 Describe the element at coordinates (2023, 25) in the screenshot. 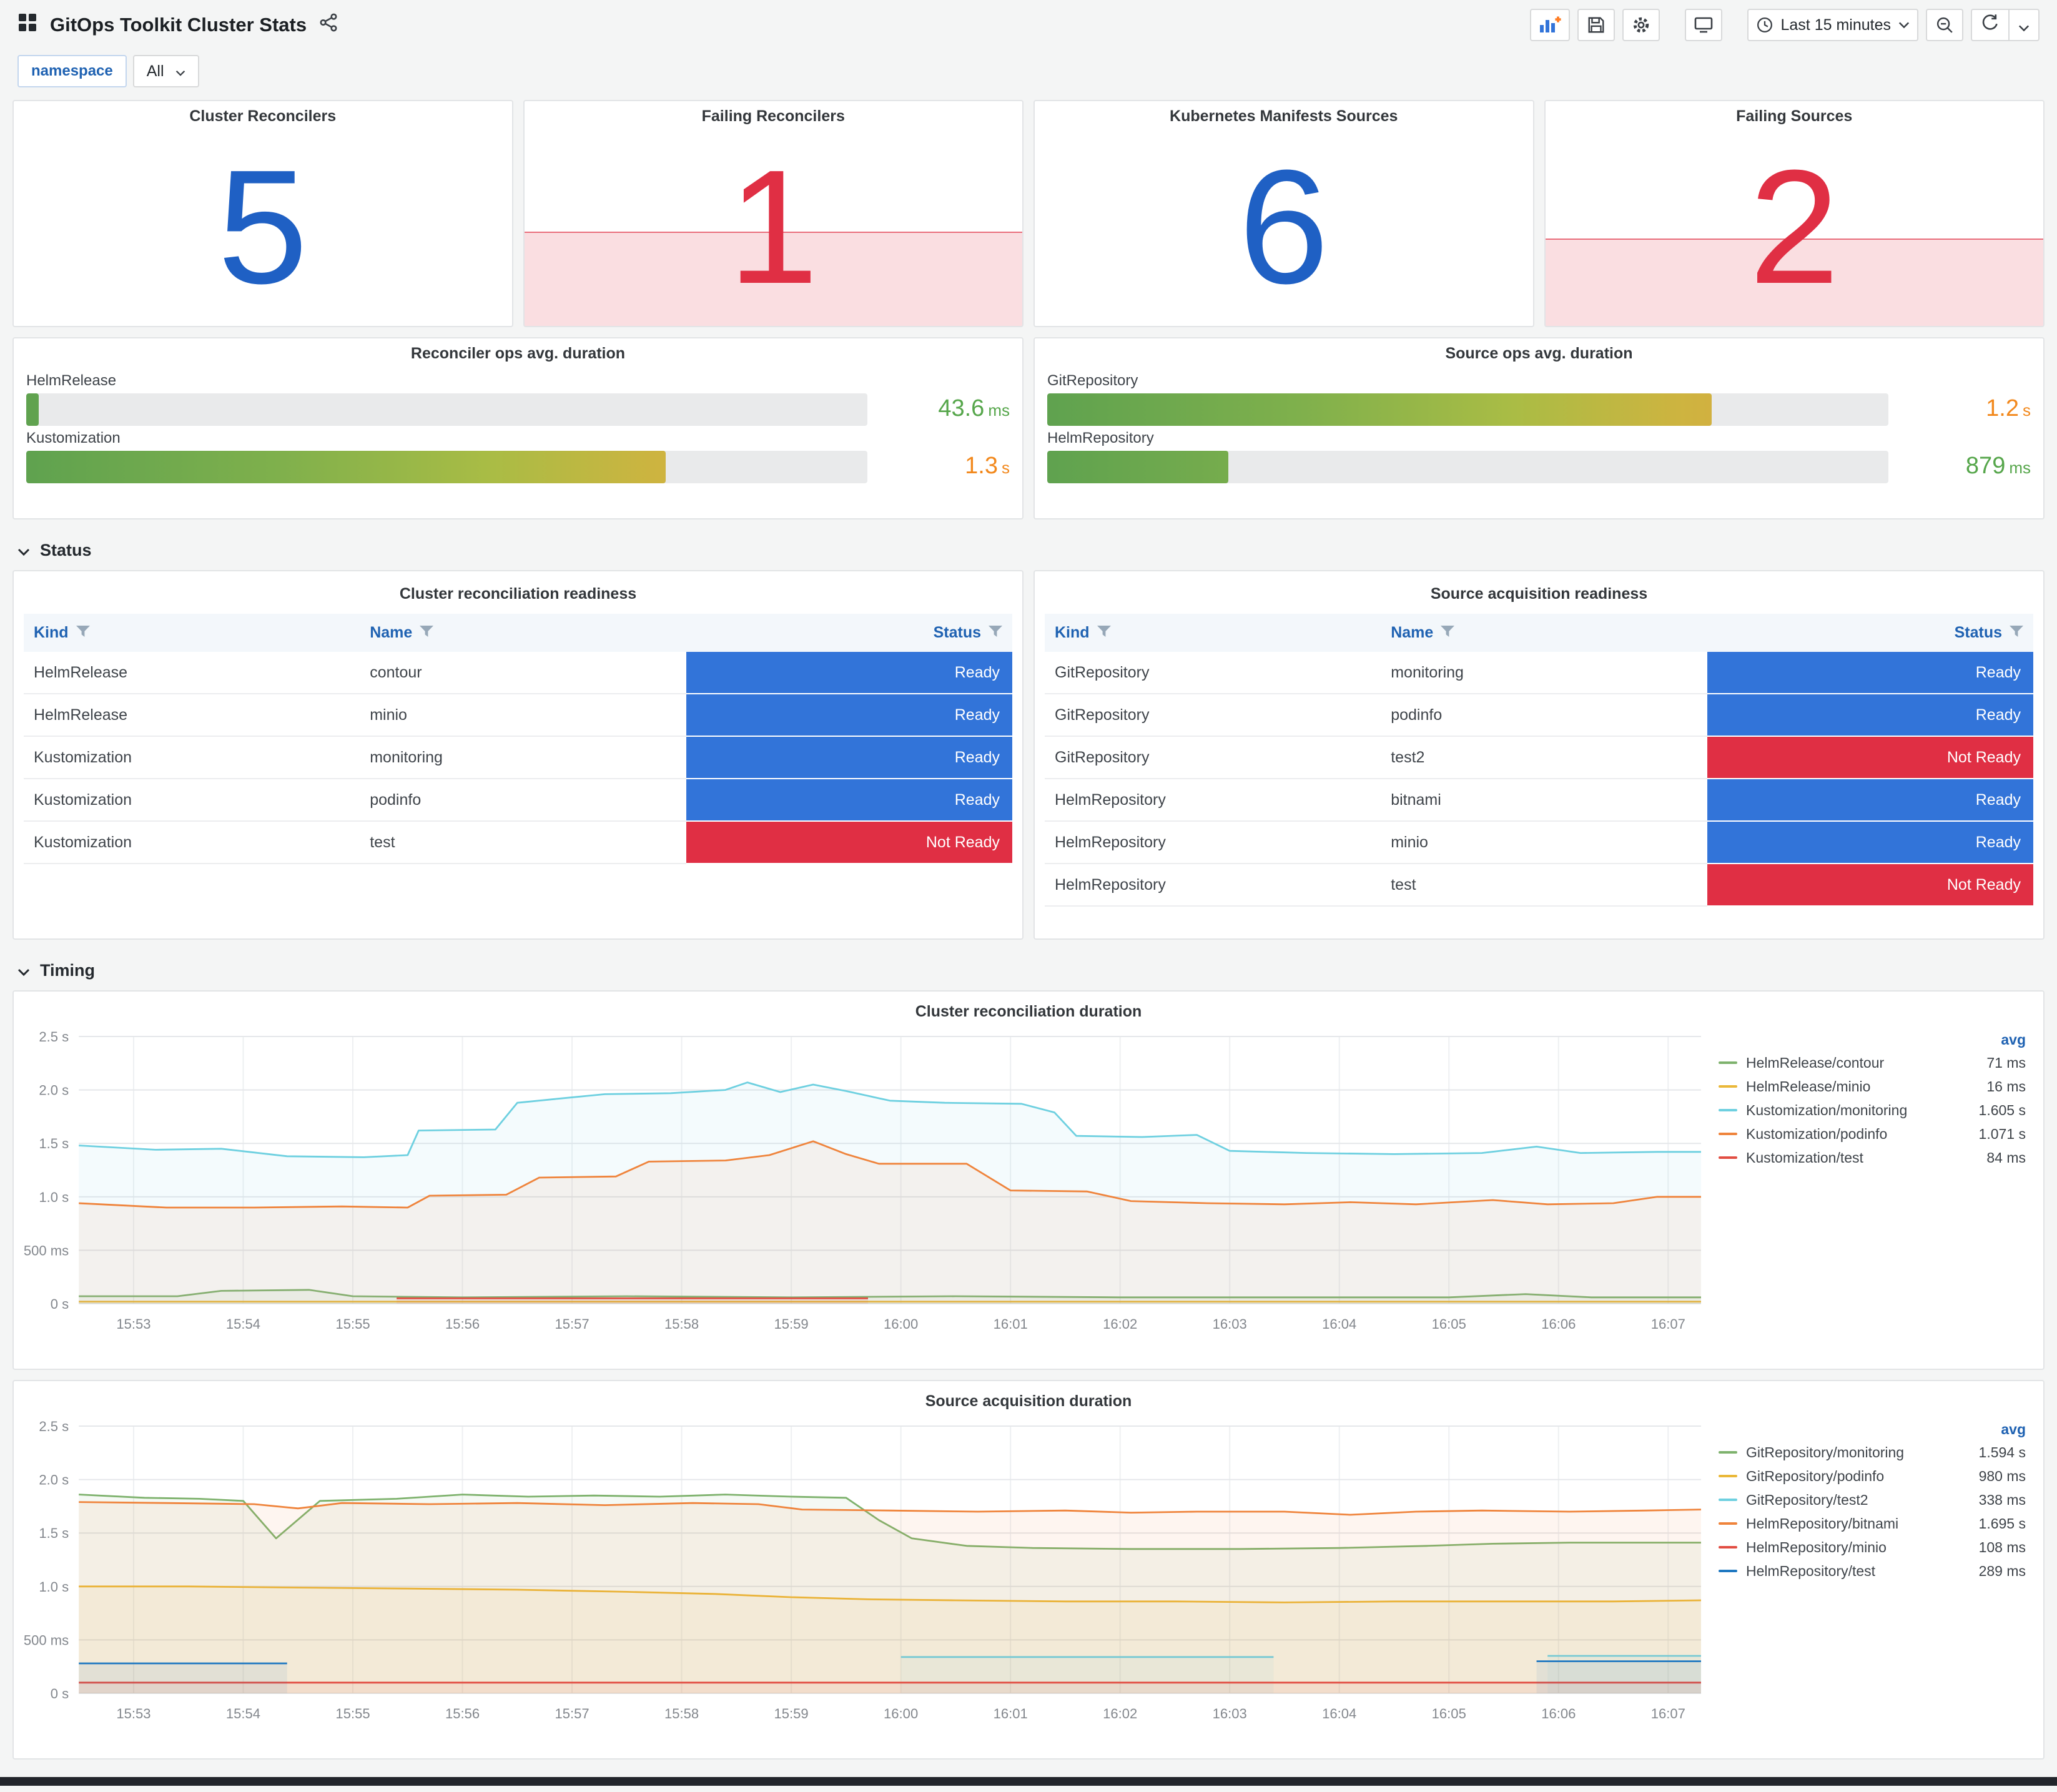

I see `refresh-interval-dropdown` at that location.